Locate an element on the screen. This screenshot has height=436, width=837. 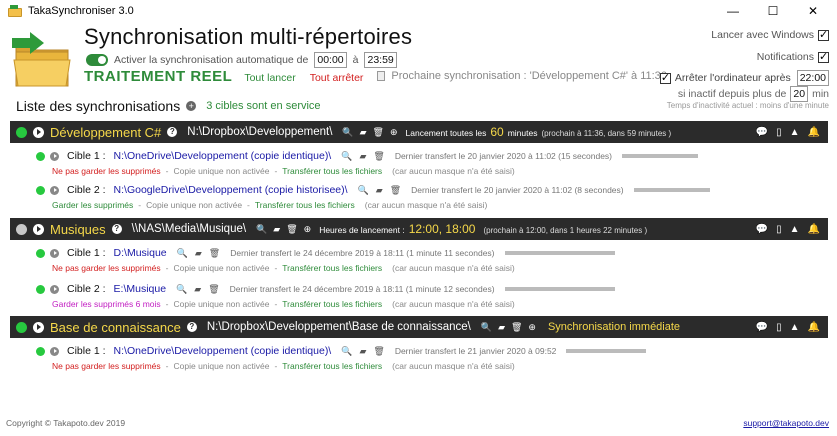
mode-label: TRAITEMENT REEL is located at coordinates (158, 76).